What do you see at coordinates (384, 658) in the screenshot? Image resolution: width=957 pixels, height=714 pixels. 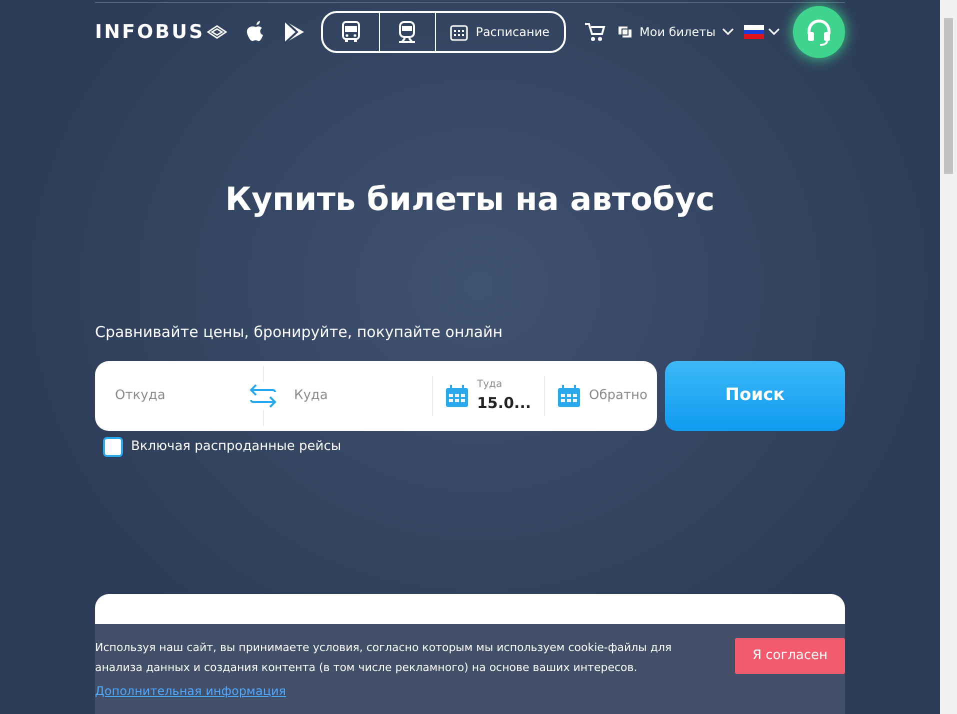 I see `cookie-text: Используя наш сайт, вы принимаете условия, согласно которым мы используем cookie-файлы для анализа данных и создания контента (в том числе рекламного) на основе ваших интересов.` at bounding box center [384, 658].